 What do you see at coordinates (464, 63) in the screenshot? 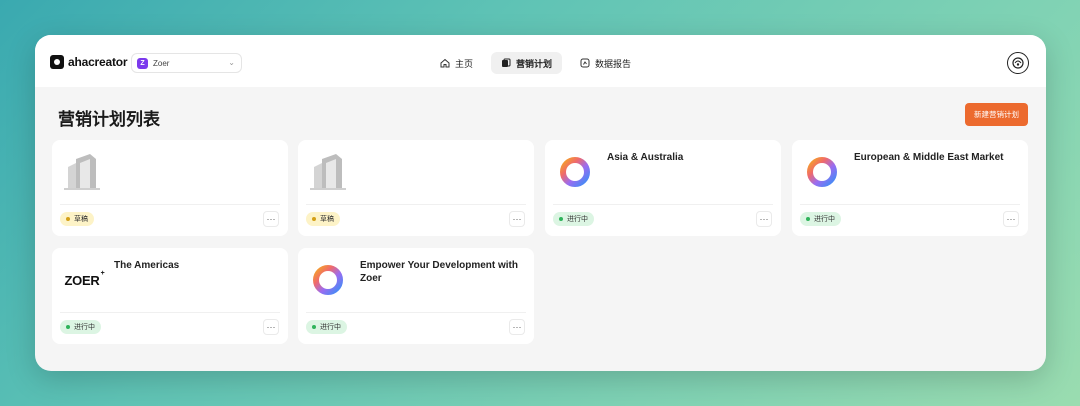
I see `tab-label: 主页` at bounding box center [464, 63].